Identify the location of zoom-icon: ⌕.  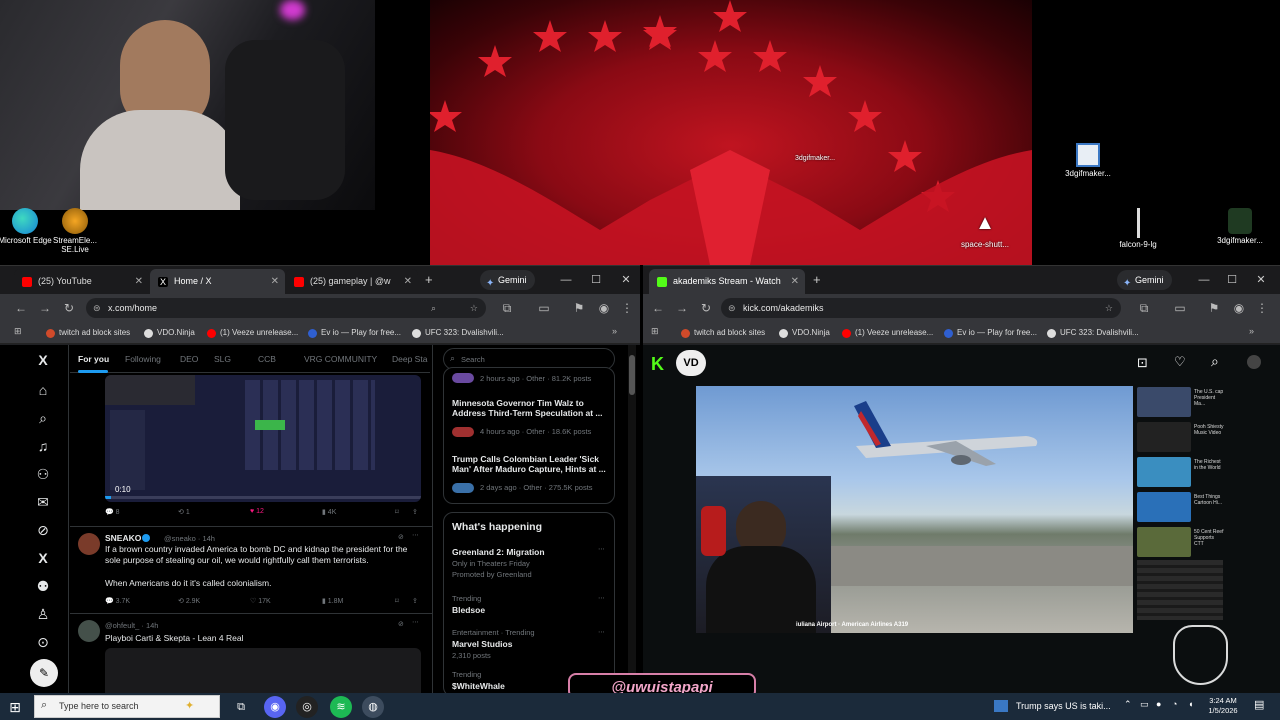
(433, 308).